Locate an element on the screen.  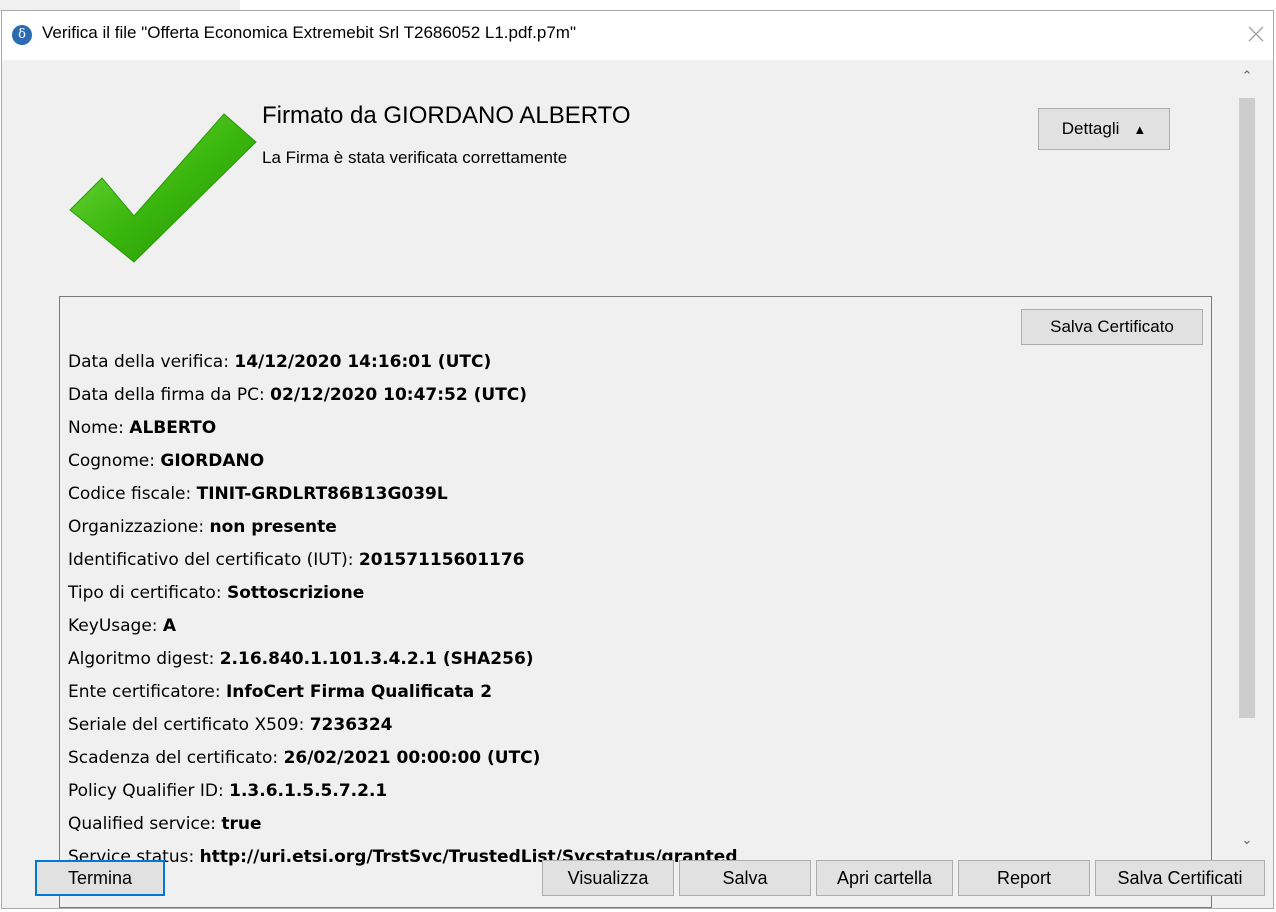
detail-value: 1.3.6.1.5.5.7.2.1 is located at coordinates (308, 791).